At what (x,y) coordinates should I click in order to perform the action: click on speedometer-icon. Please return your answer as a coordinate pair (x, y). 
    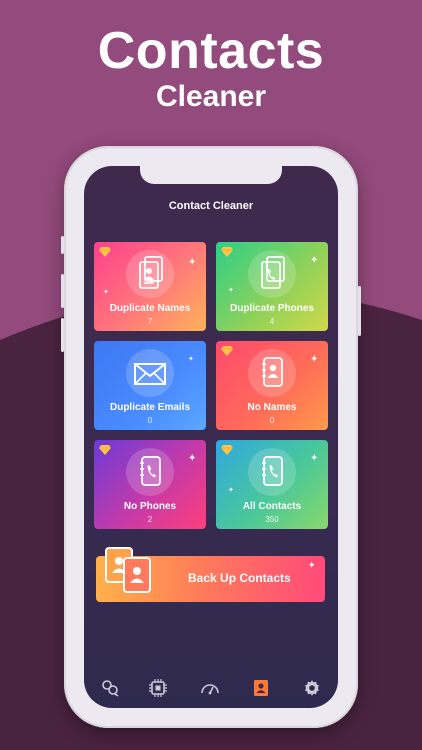
    Looking at the image, I should click on (210, 688).